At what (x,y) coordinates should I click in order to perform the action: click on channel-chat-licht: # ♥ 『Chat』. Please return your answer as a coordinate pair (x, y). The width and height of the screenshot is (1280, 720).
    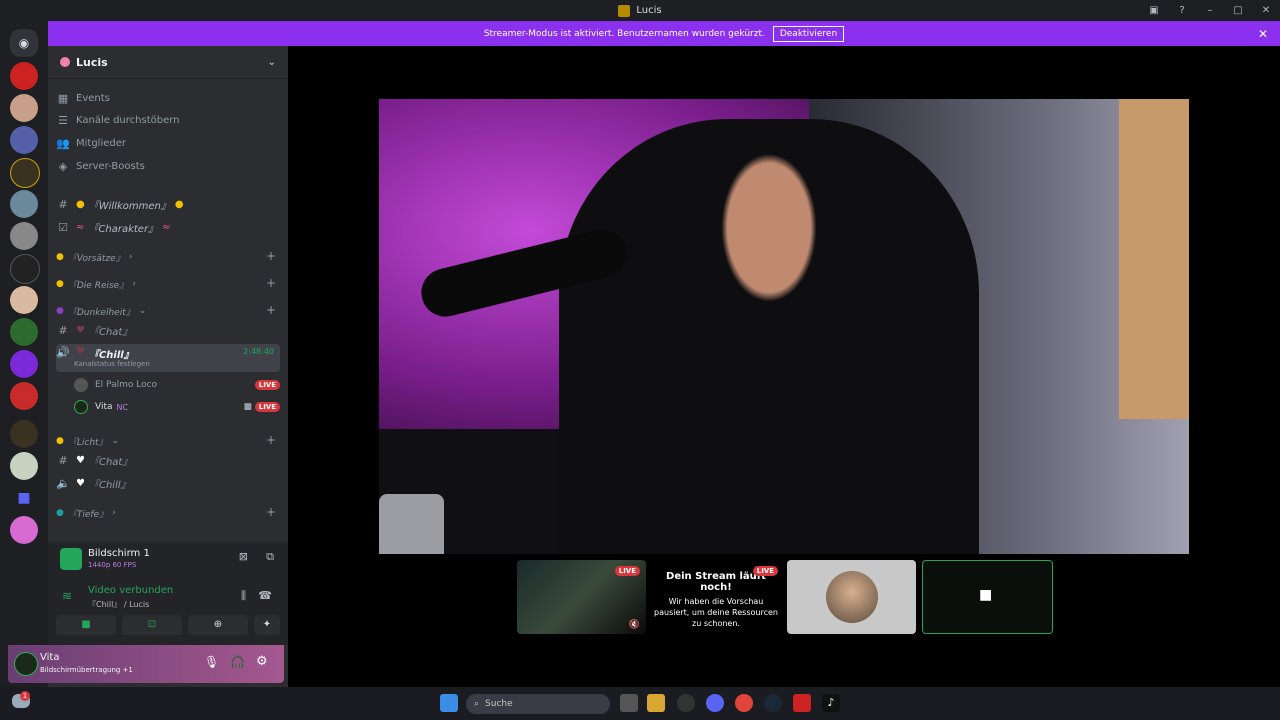
    Looking at the image, I should click on (94, 460).